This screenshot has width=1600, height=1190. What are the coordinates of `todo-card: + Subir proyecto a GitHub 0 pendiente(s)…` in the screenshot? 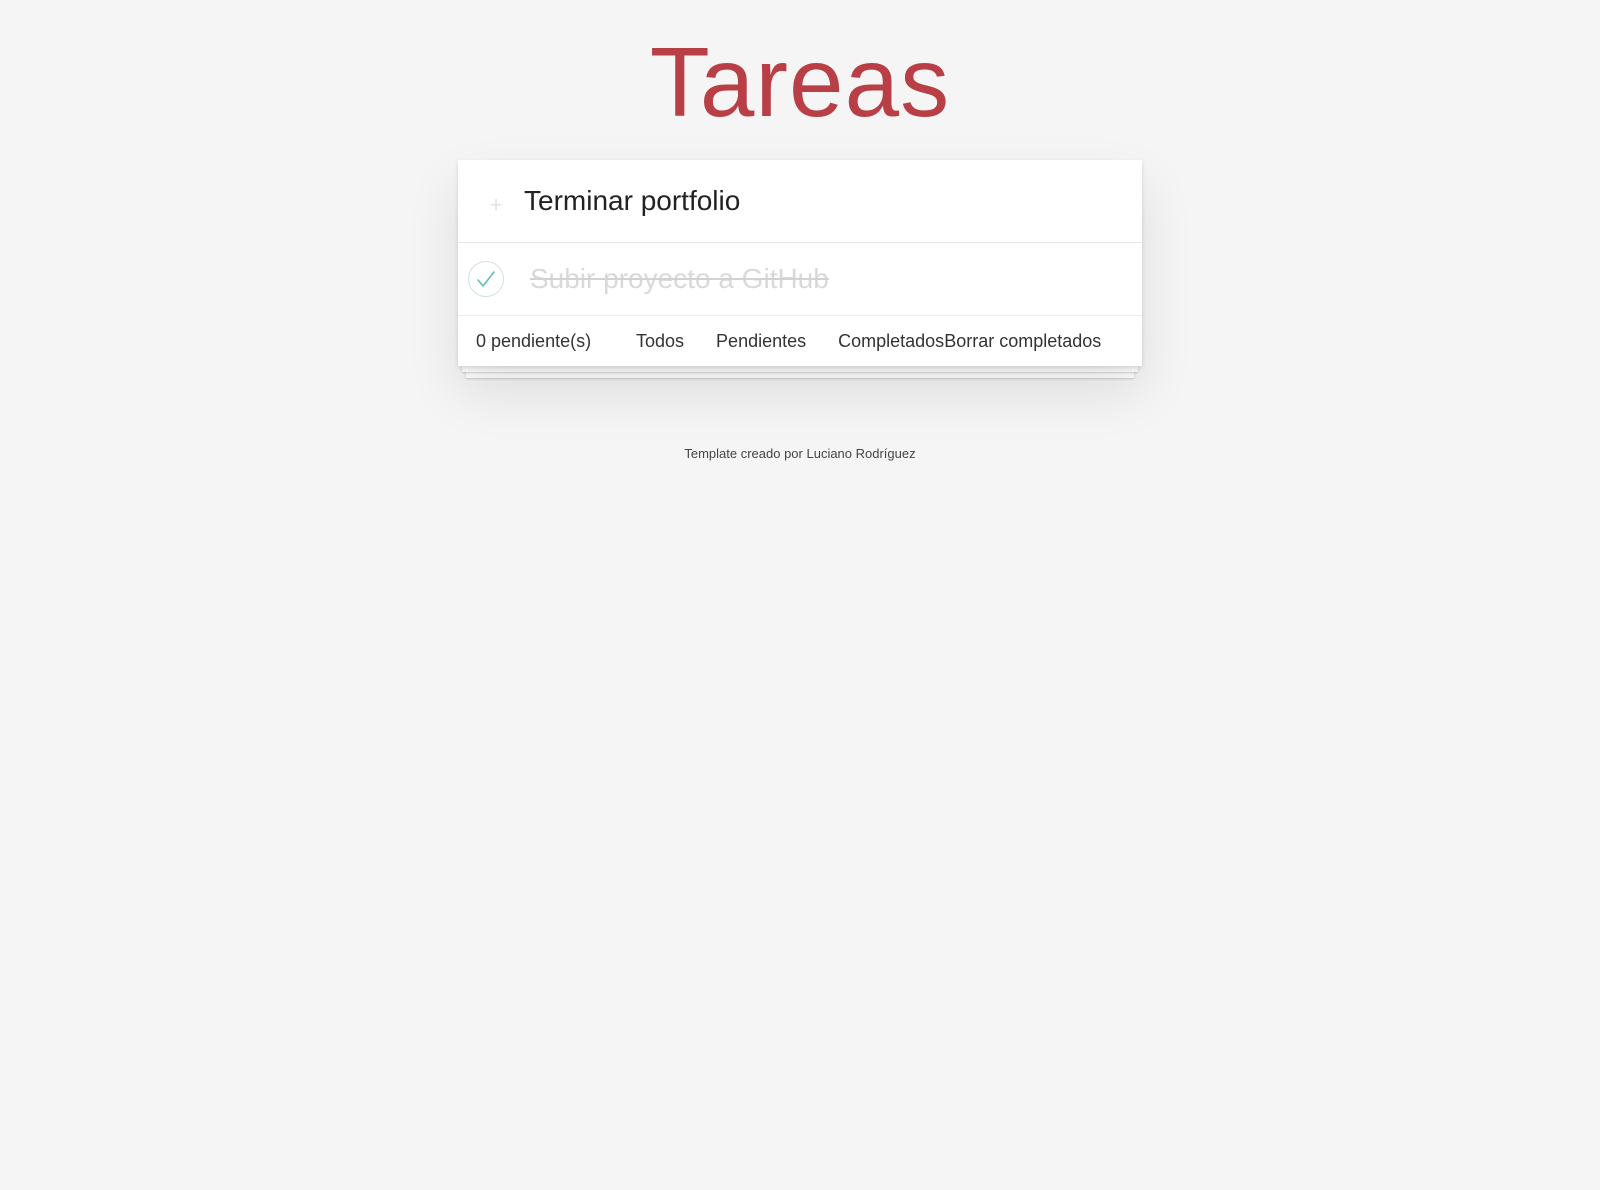 It's located at (800, 263).